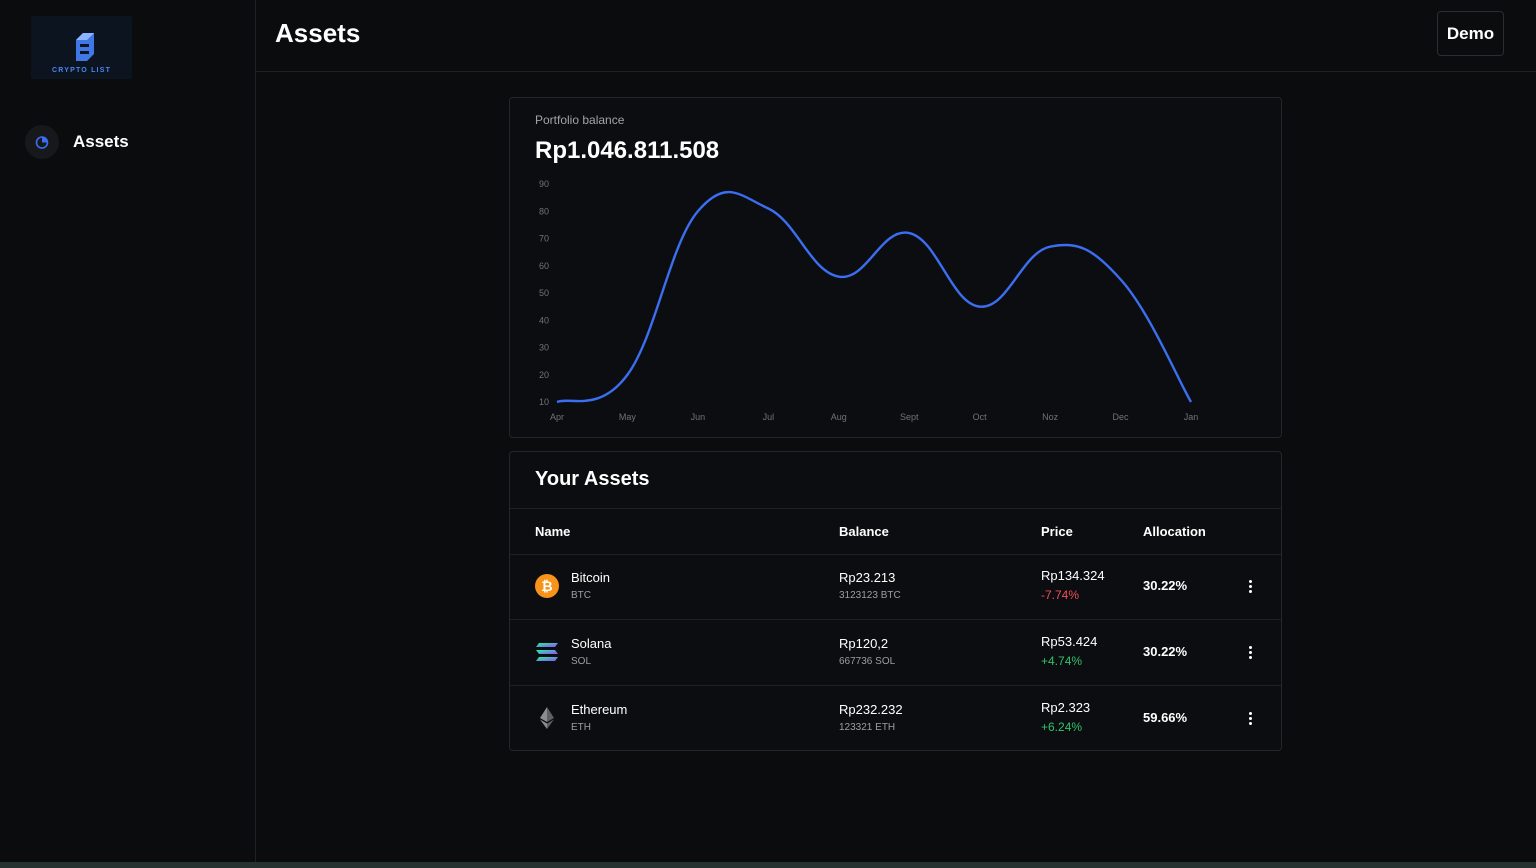 This screenshot has height=868, width=1536. I want to click on sidebar-item-assets: Assets, so click(125, 142).